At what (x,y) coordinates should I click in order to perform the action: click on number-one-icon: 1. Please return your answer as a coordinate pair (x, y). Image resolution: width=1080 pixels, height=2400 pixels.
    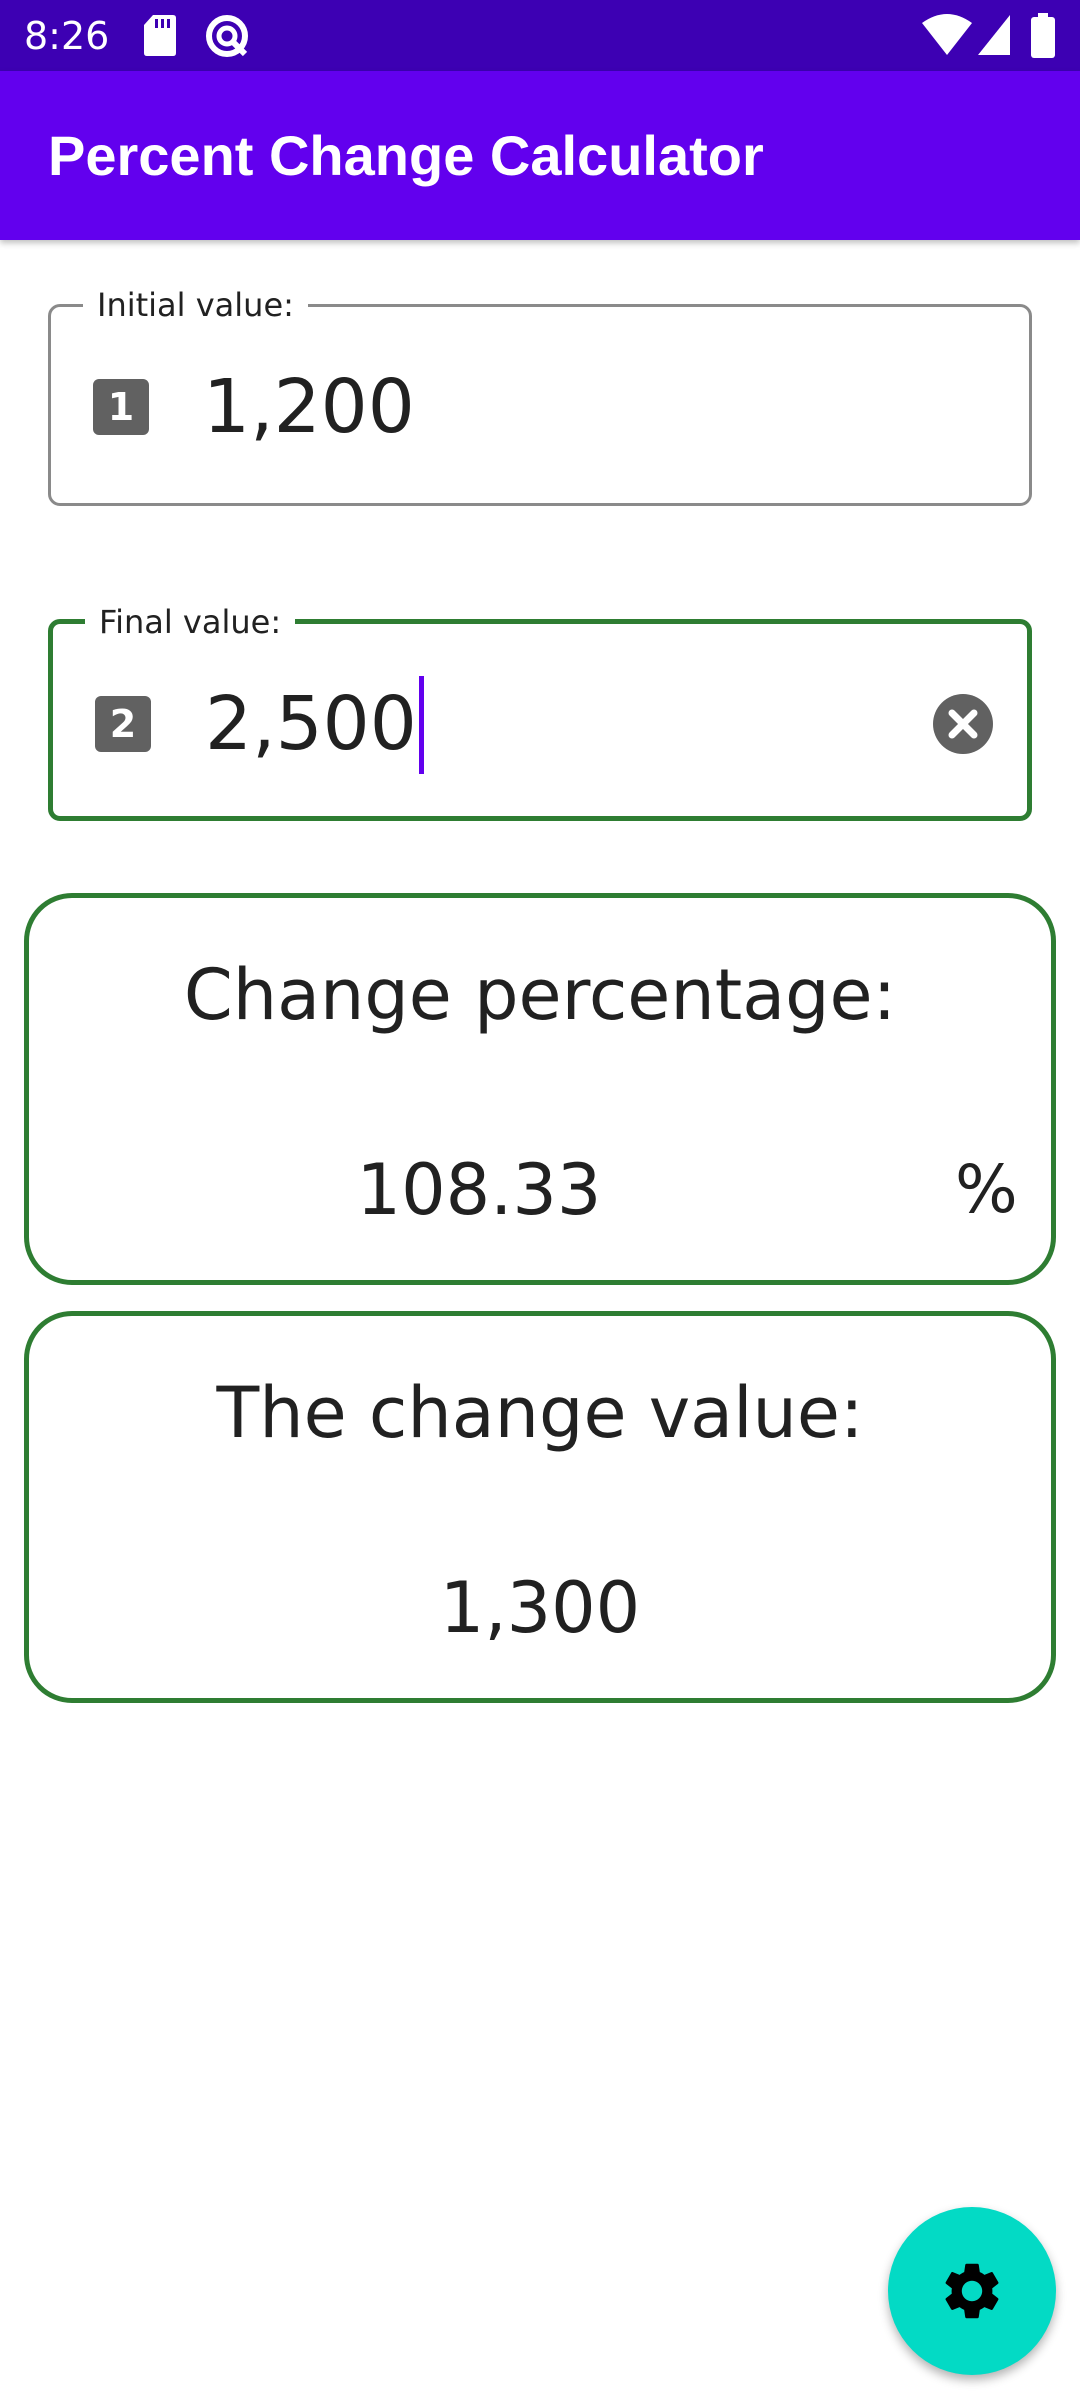
    Looking at the image, I should click on (121, 407).